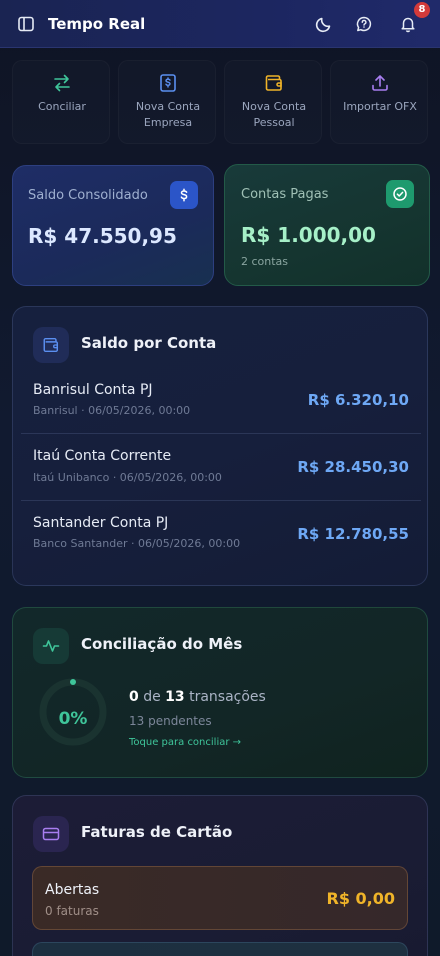  I want to click on invoice-total: R$ 0,00, so click(361, 898).